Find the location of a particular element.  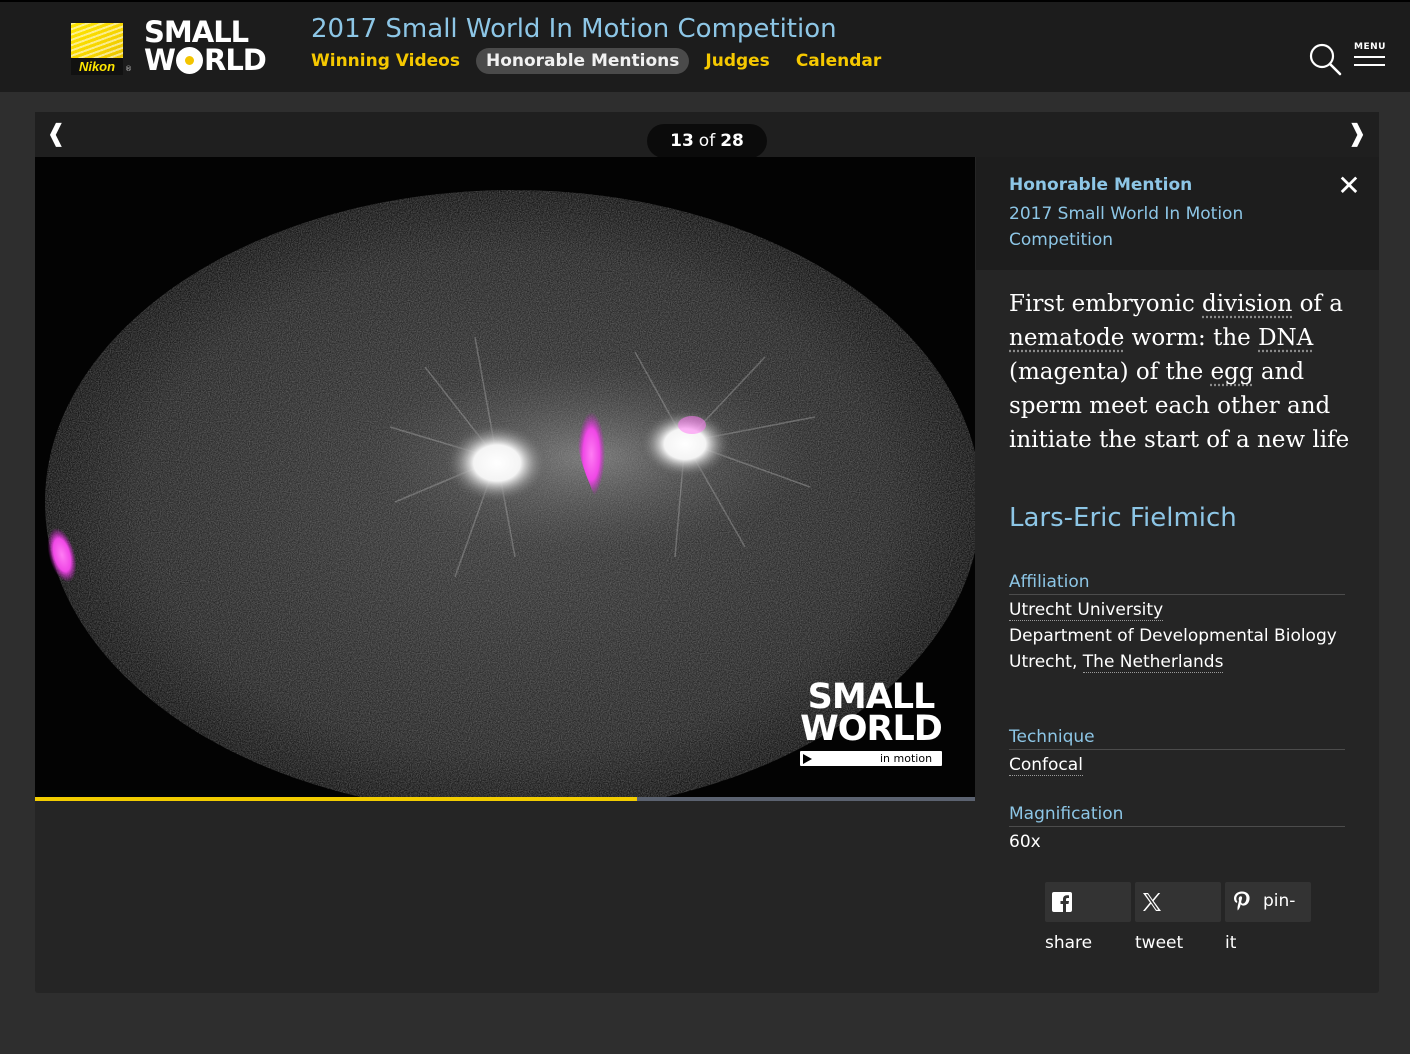

next-arrow-icon: ❱ is located at coordinates (1357, 133).